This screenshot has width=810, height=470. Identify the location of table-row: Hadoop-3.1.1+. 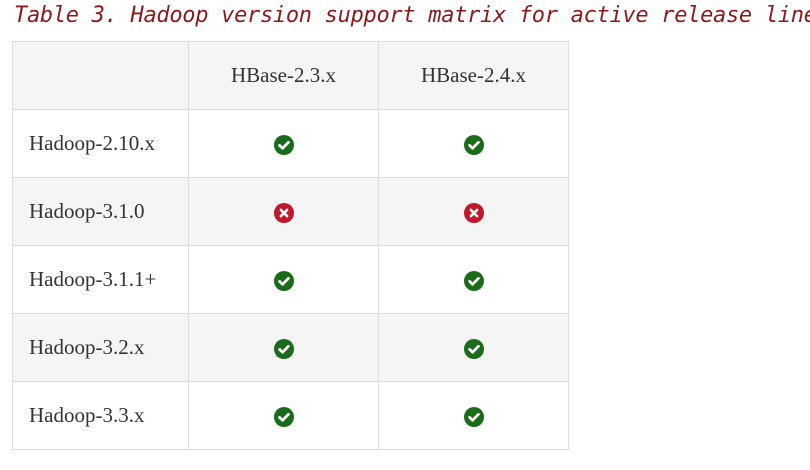
(290, 279).